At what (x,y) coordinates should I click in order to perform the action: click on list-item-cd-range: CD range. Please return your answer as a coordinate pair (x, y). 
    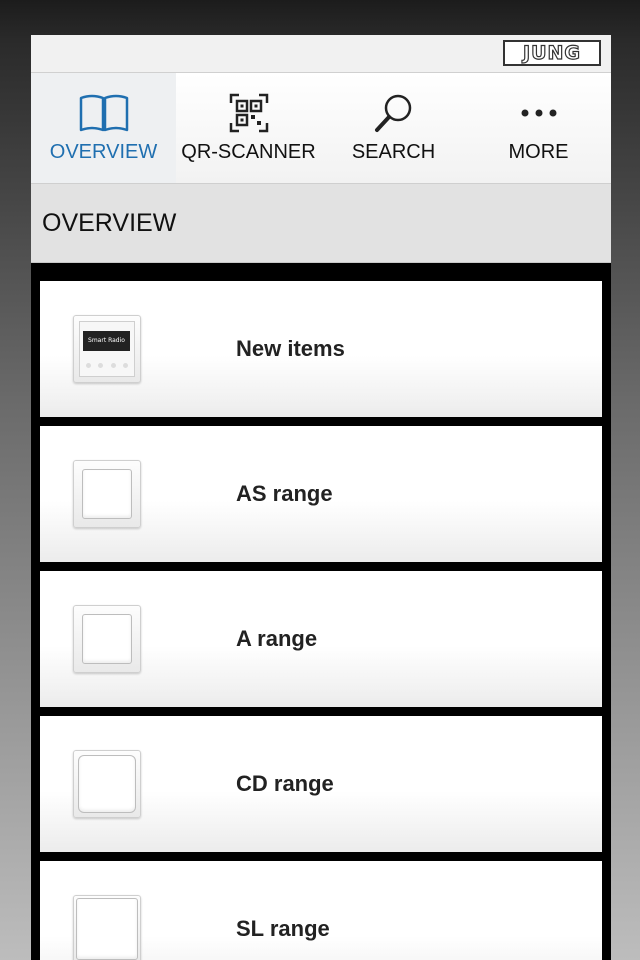
    Looking at the image, I should click on (321, 784).